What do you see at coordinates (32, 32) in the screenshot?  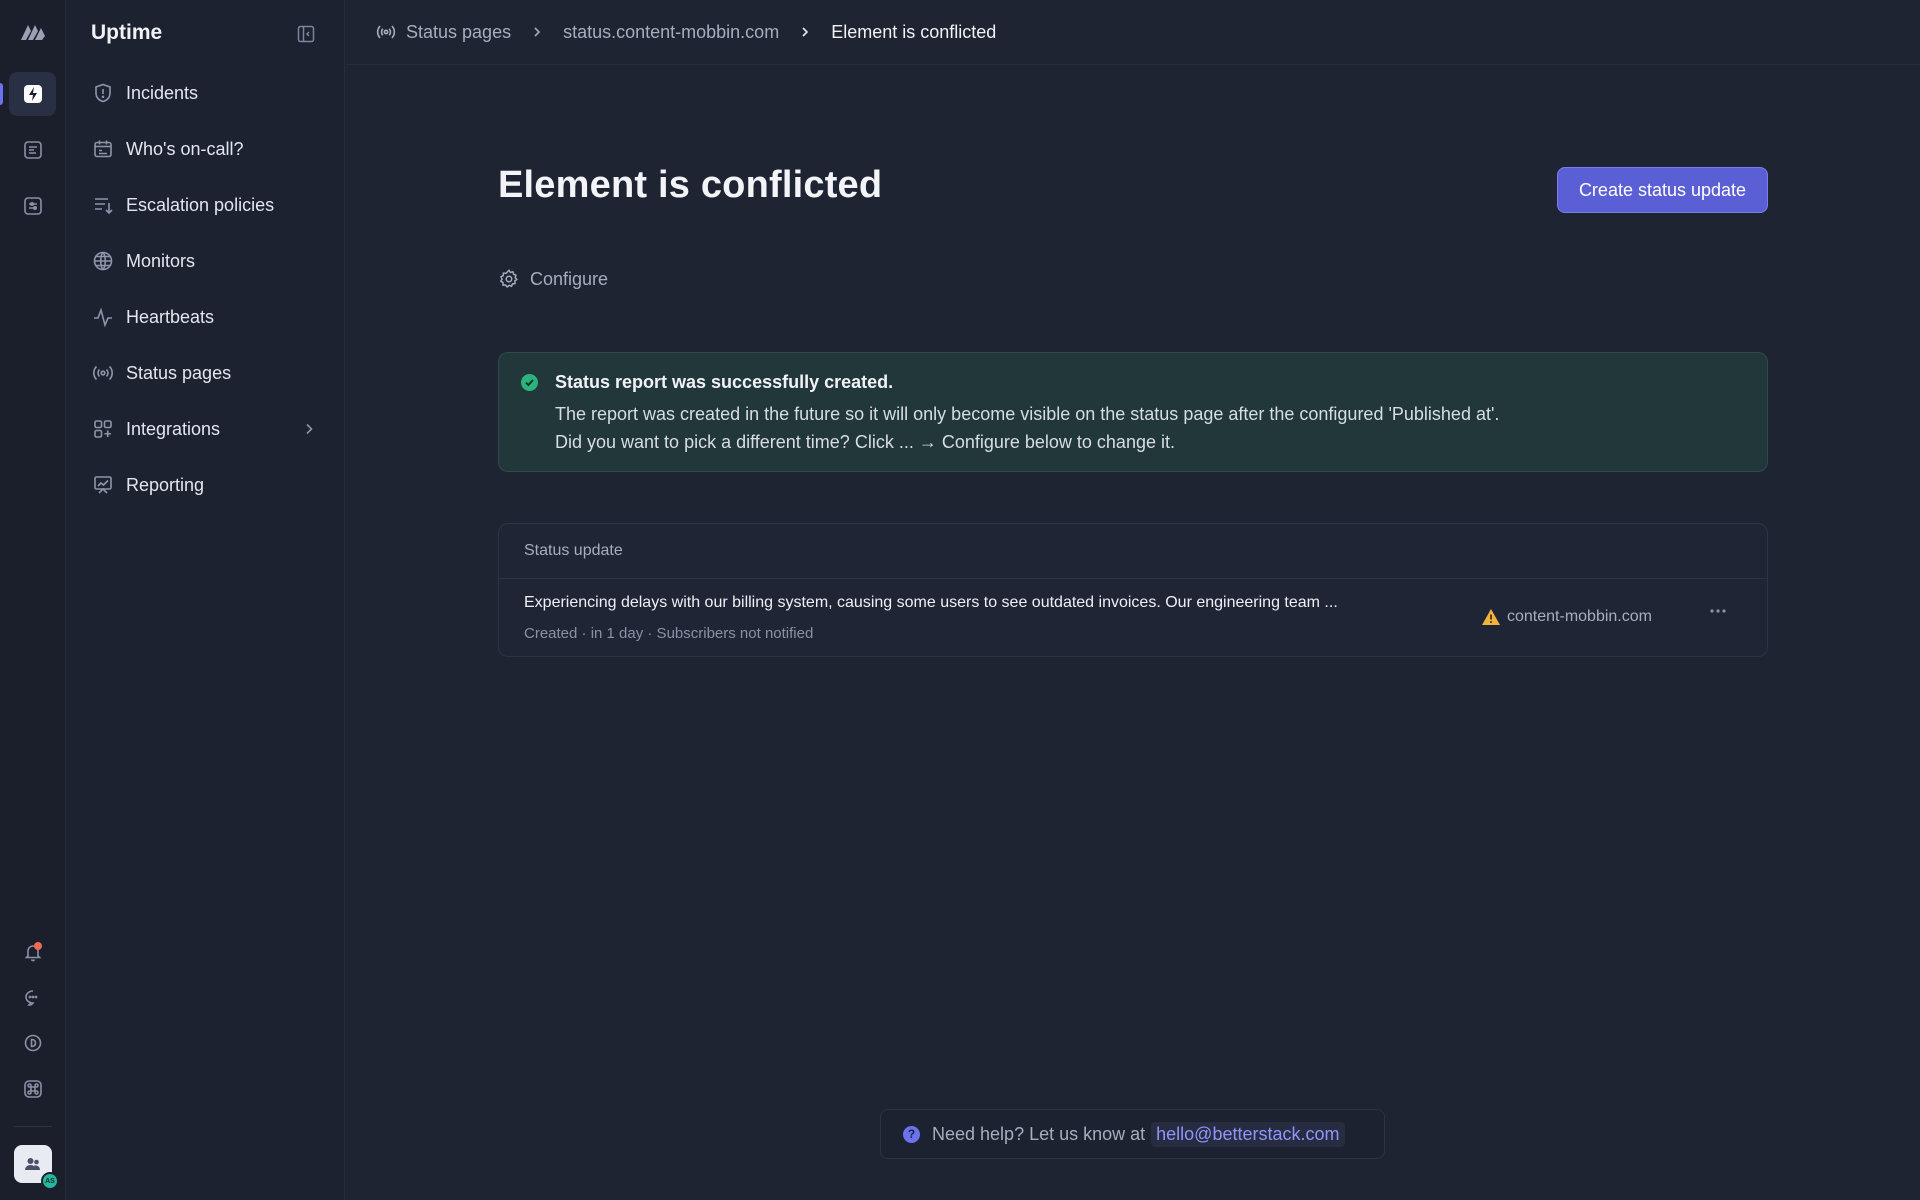 I see `better-stack-logo-icon` at bounding box center [32, 32].